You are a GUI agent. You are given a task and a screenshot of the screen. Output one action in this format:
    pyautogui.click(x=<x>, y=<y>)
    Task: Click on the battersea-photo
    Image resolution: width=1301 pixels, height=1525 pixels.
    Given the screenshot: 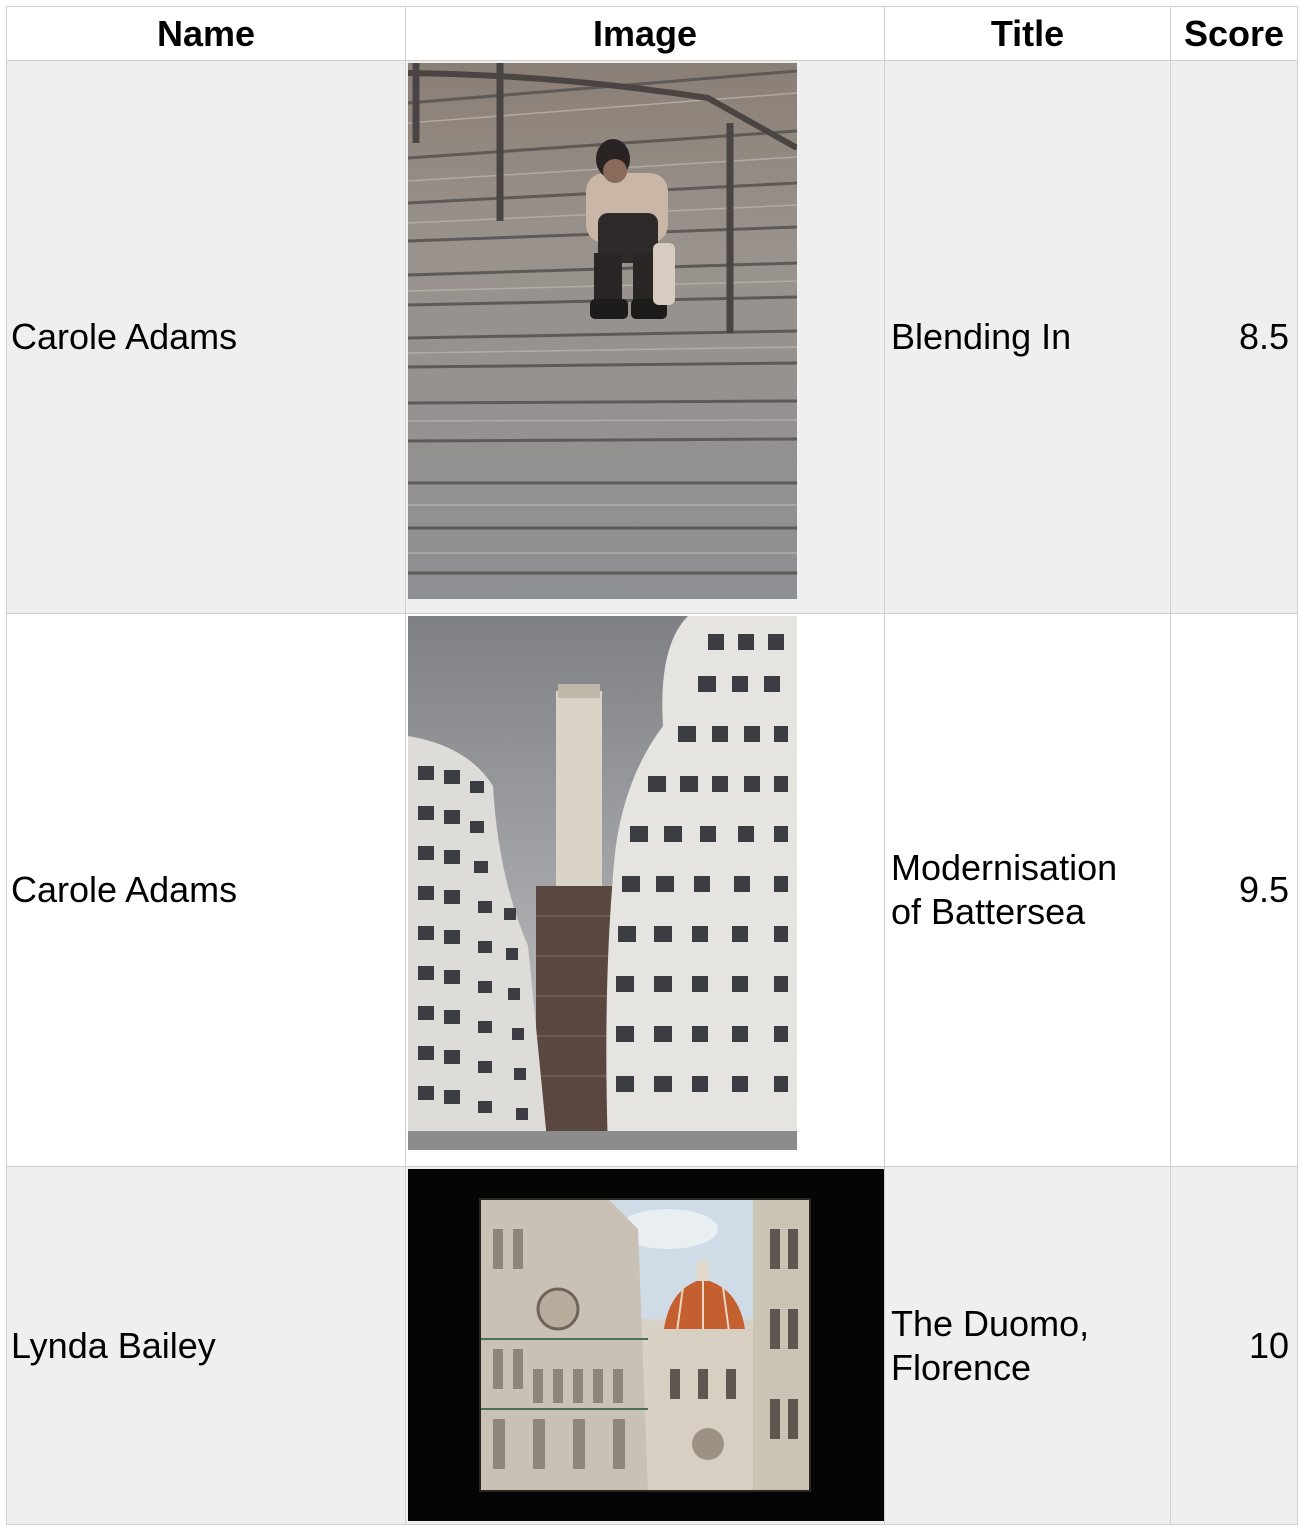 What is the action you would take?
    pyautogui.click(x=602, y=883)
    